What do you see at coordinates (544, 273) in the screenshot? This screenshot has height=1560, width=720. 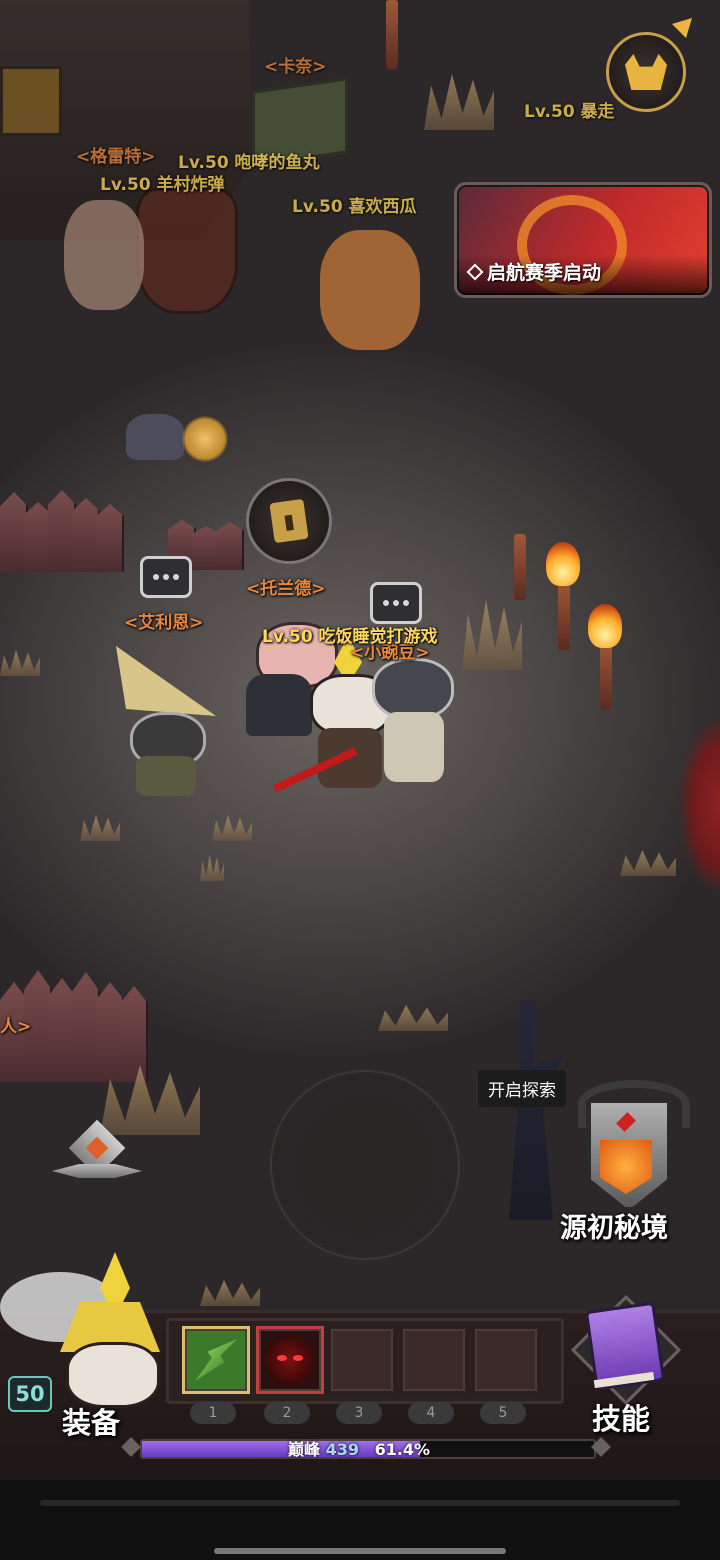 I see `event-banner-label: 启航赛季启动` at bounding box center [544, 273].